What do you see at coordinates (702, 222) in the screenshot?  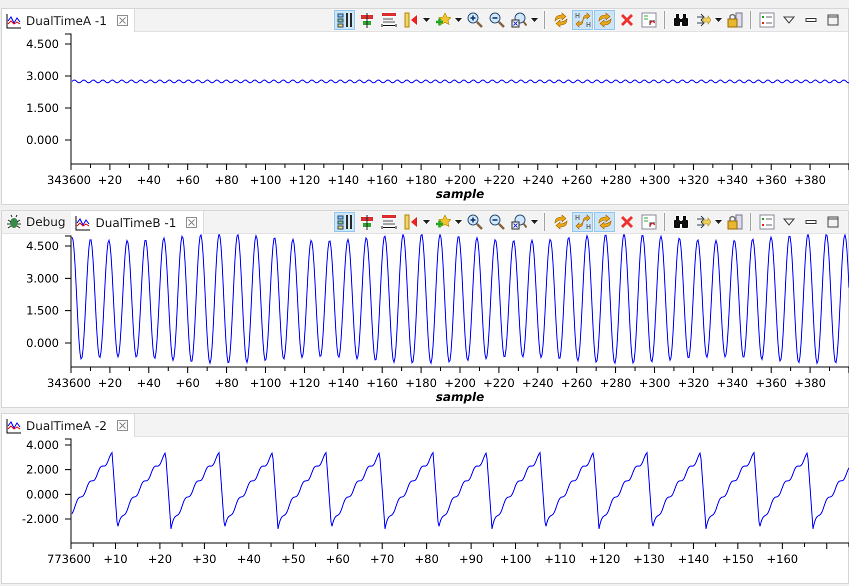 I see `arrows-icon` at bounding box center [702, 222].